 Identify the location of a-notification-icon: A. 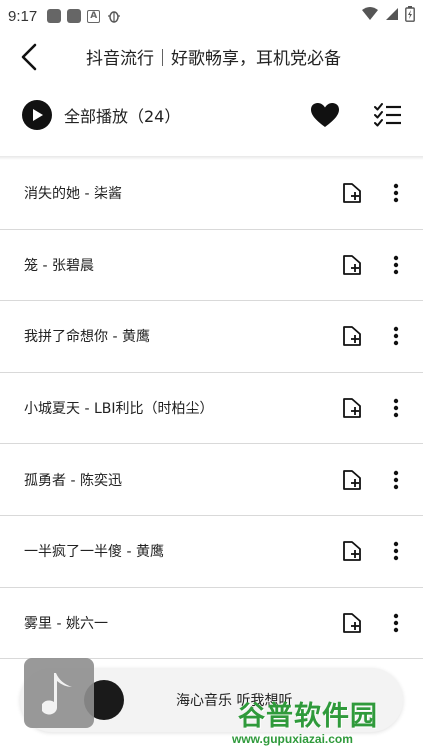
(94, 16).